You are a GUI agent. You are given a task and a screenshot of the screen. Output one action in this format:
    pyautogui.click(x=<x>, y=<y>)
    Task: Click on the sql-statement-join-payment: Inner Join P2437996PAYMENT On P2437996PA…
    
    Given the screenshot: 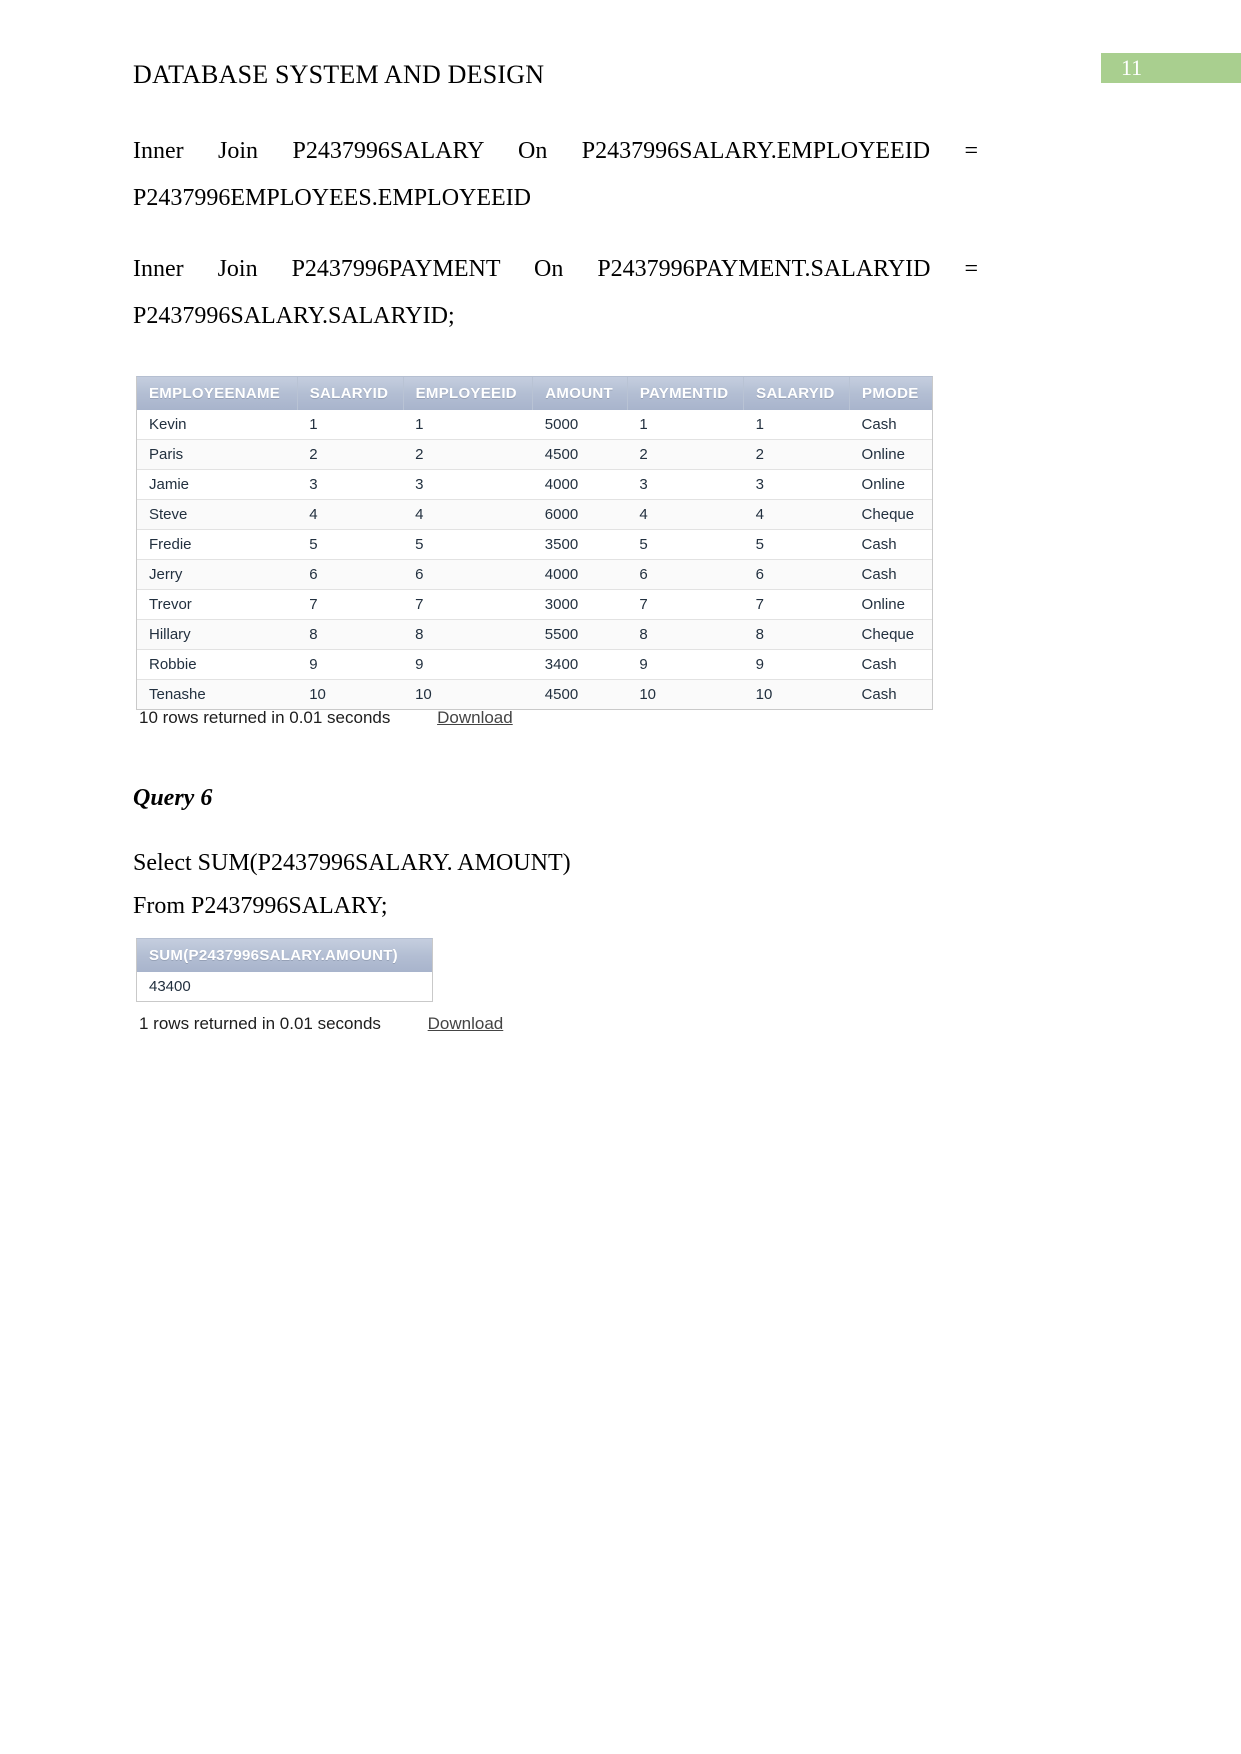 What is the action you would take?
    pyautogui.click(x=555, y=293)
    